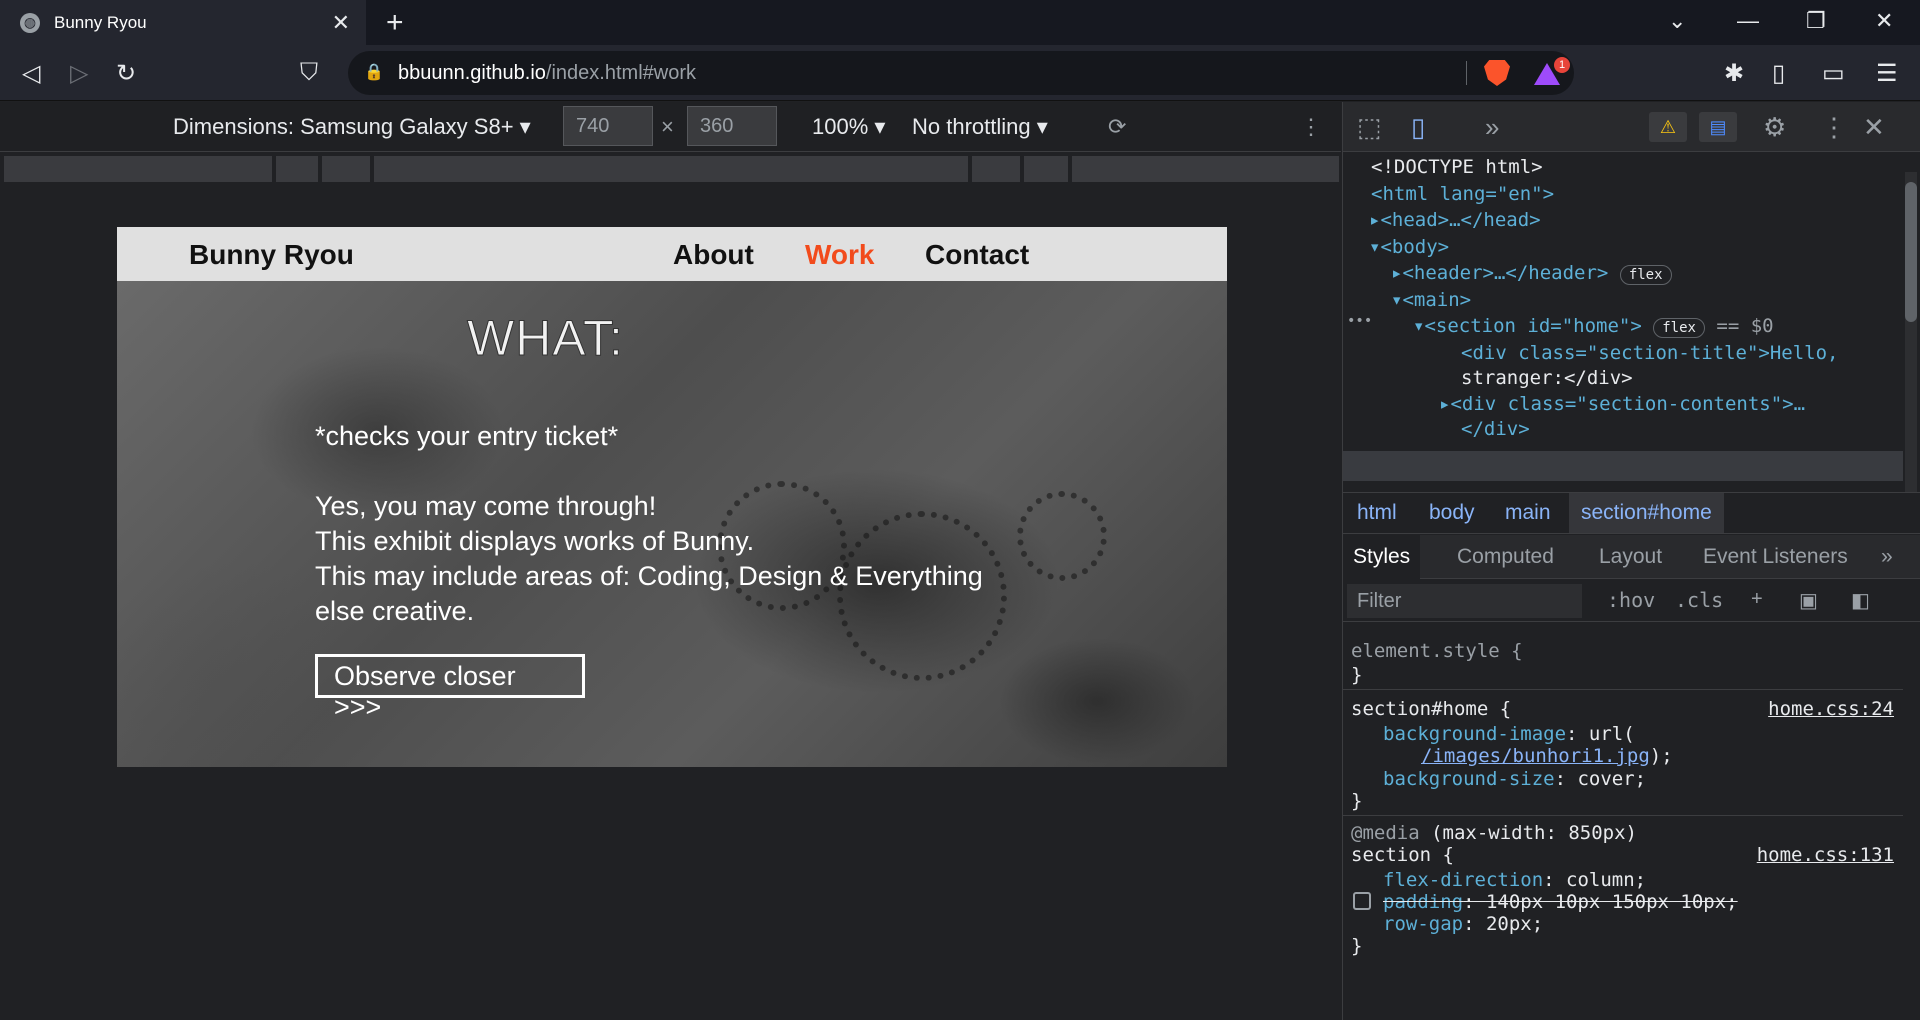 The width and height of the screenshot is (1920, 1020). What do you see at coordinates (1452, 513) in the screenshot?
I see `breadcrumb-body: body` at bounding box center [1452, 513].